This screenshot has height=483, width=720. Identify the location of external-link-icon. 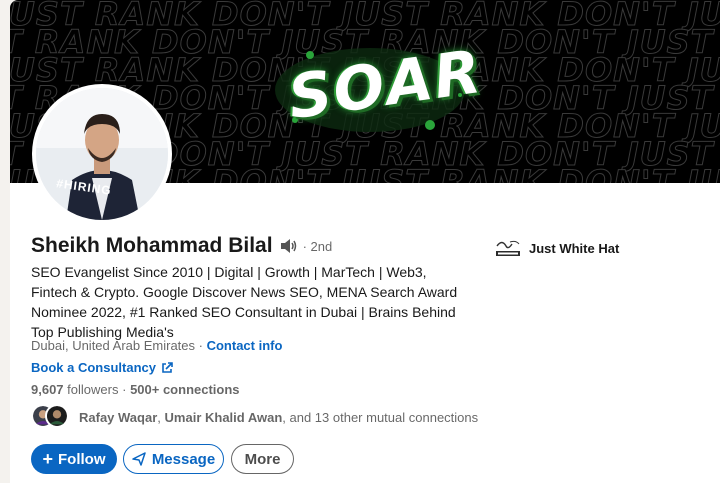
(167, 367).